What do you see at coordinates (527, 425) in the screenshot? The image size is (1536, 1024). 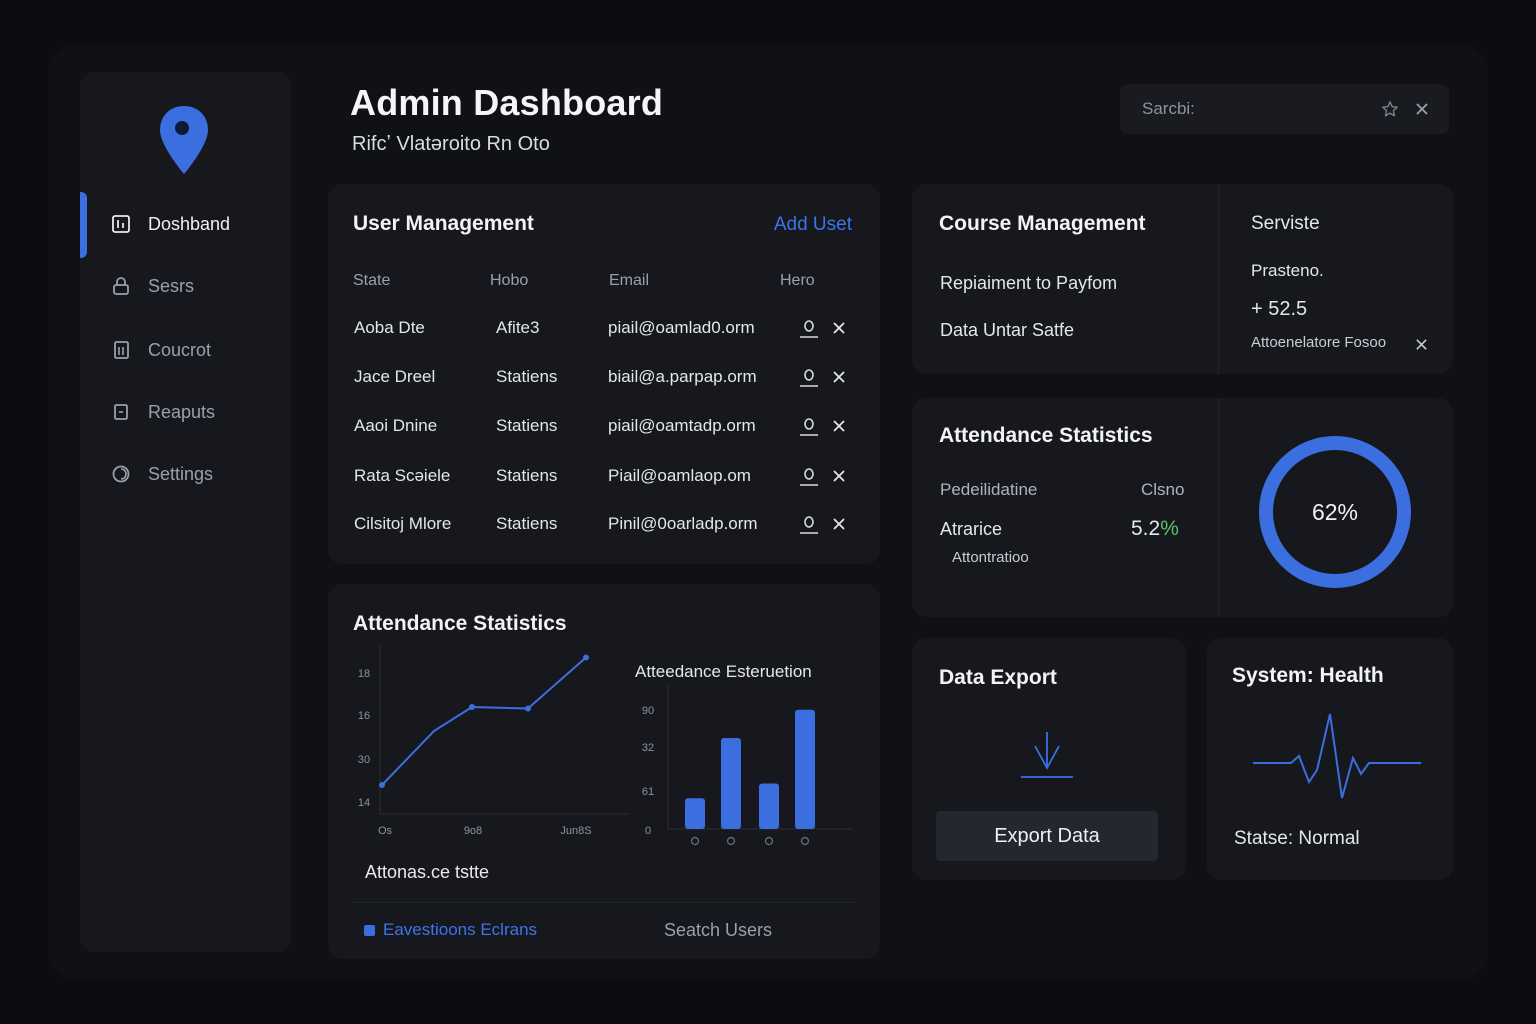 I see `user-status: Statiens` at bounding box center [527, 425].